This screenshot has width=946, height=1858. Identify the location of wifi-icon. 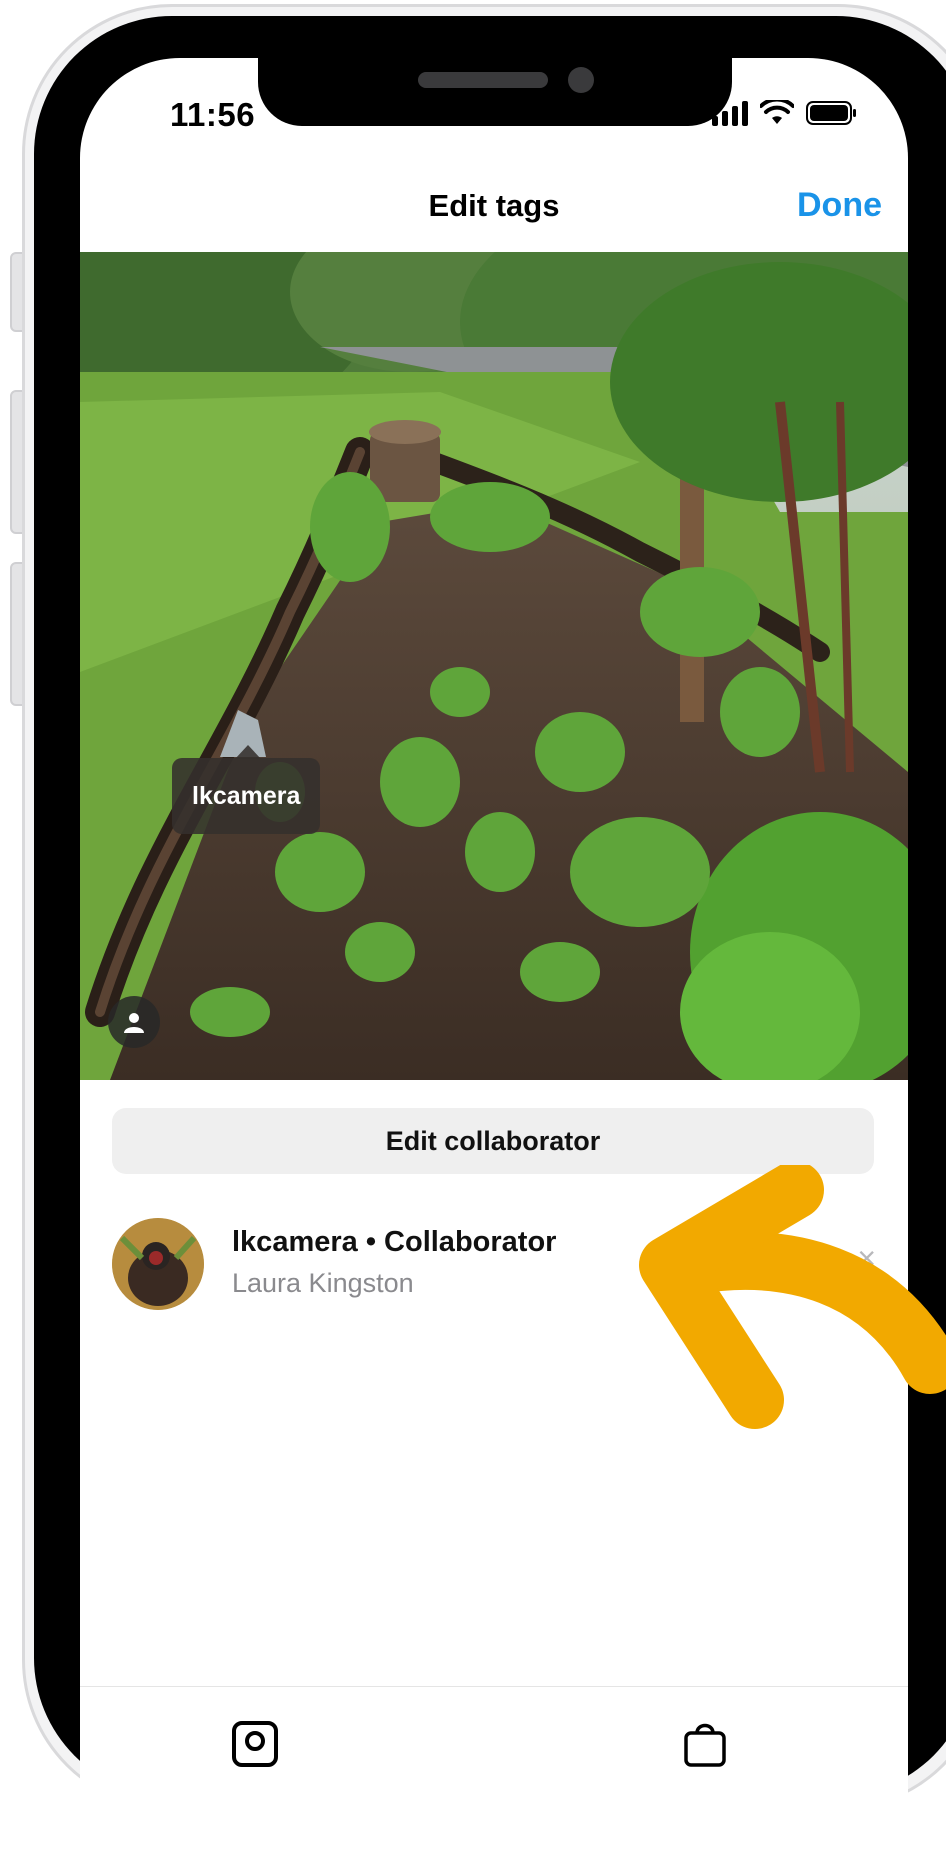
(777, 112).